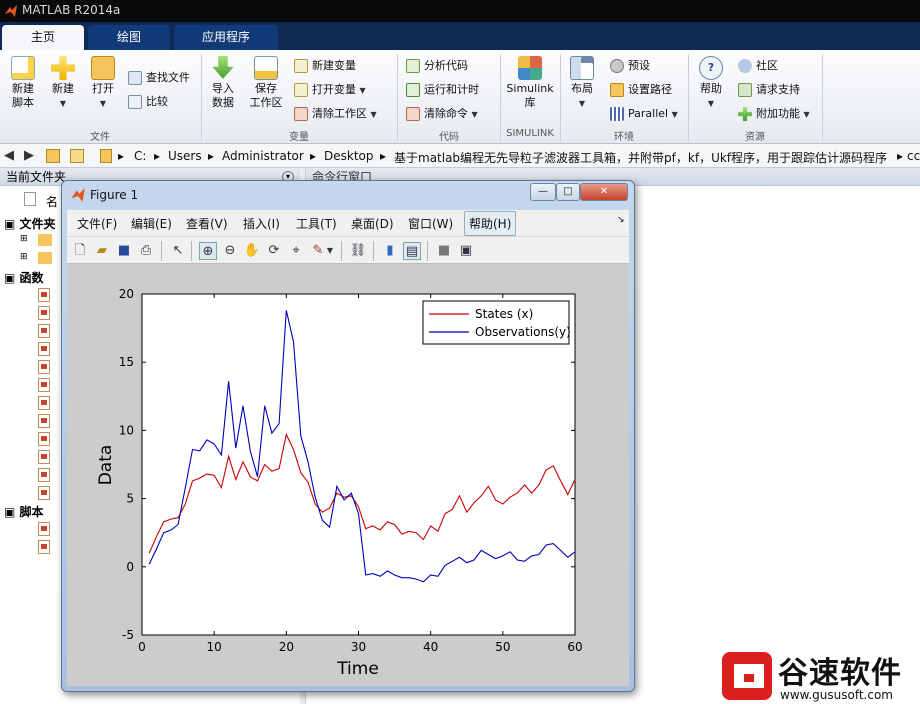  Describe the element at coordinates (913, 156) in the screenshot. I see `breadcrumb-item: cc` at that location.